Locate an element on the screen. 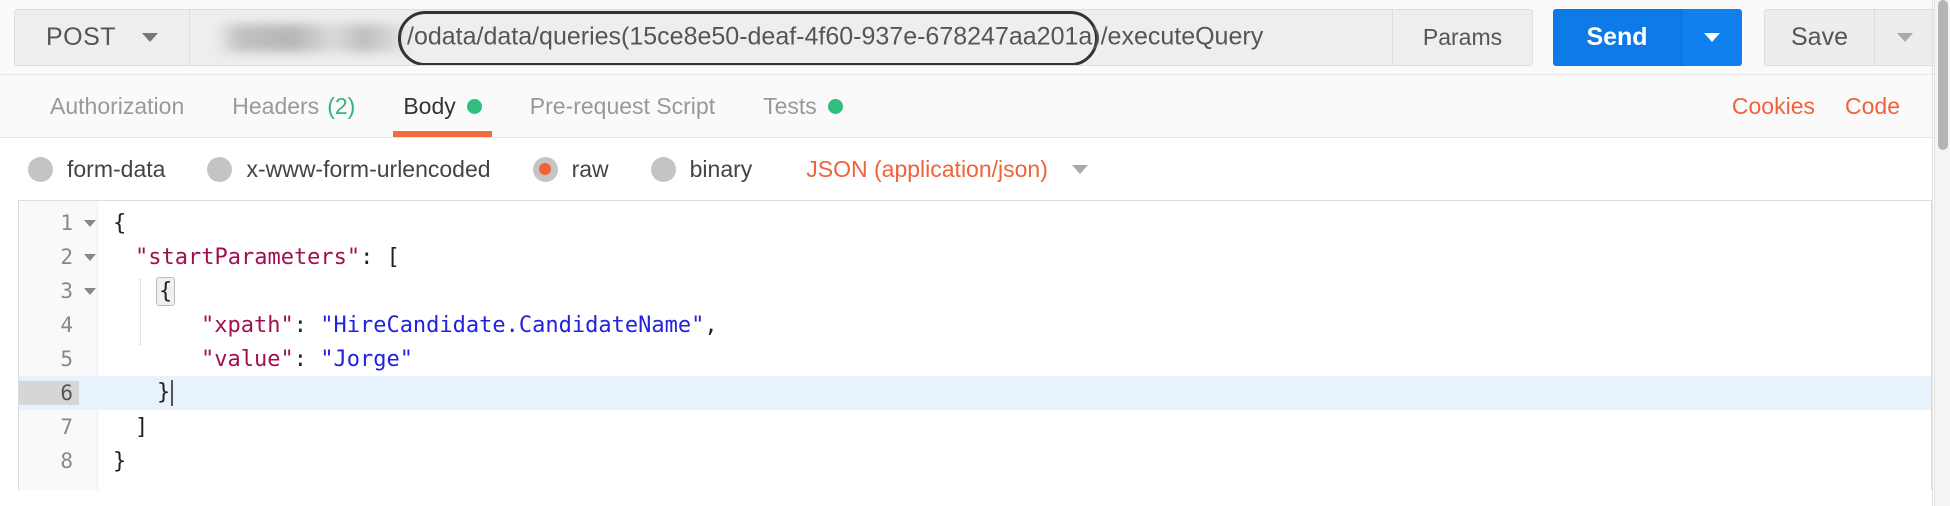 The height and width of the screenshot is (506, 1950). line-number: 5 is located at coordinates (66, 359).